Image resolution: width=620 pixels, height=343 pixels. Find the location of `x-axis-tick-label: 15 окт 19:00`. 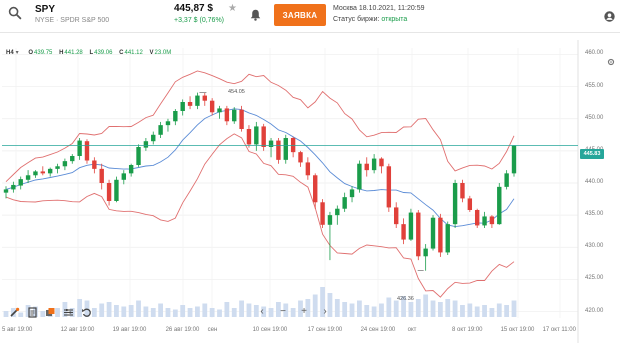

x-axis-tick-label: 15 окт 19:00 is located at coordinates (517, 330).